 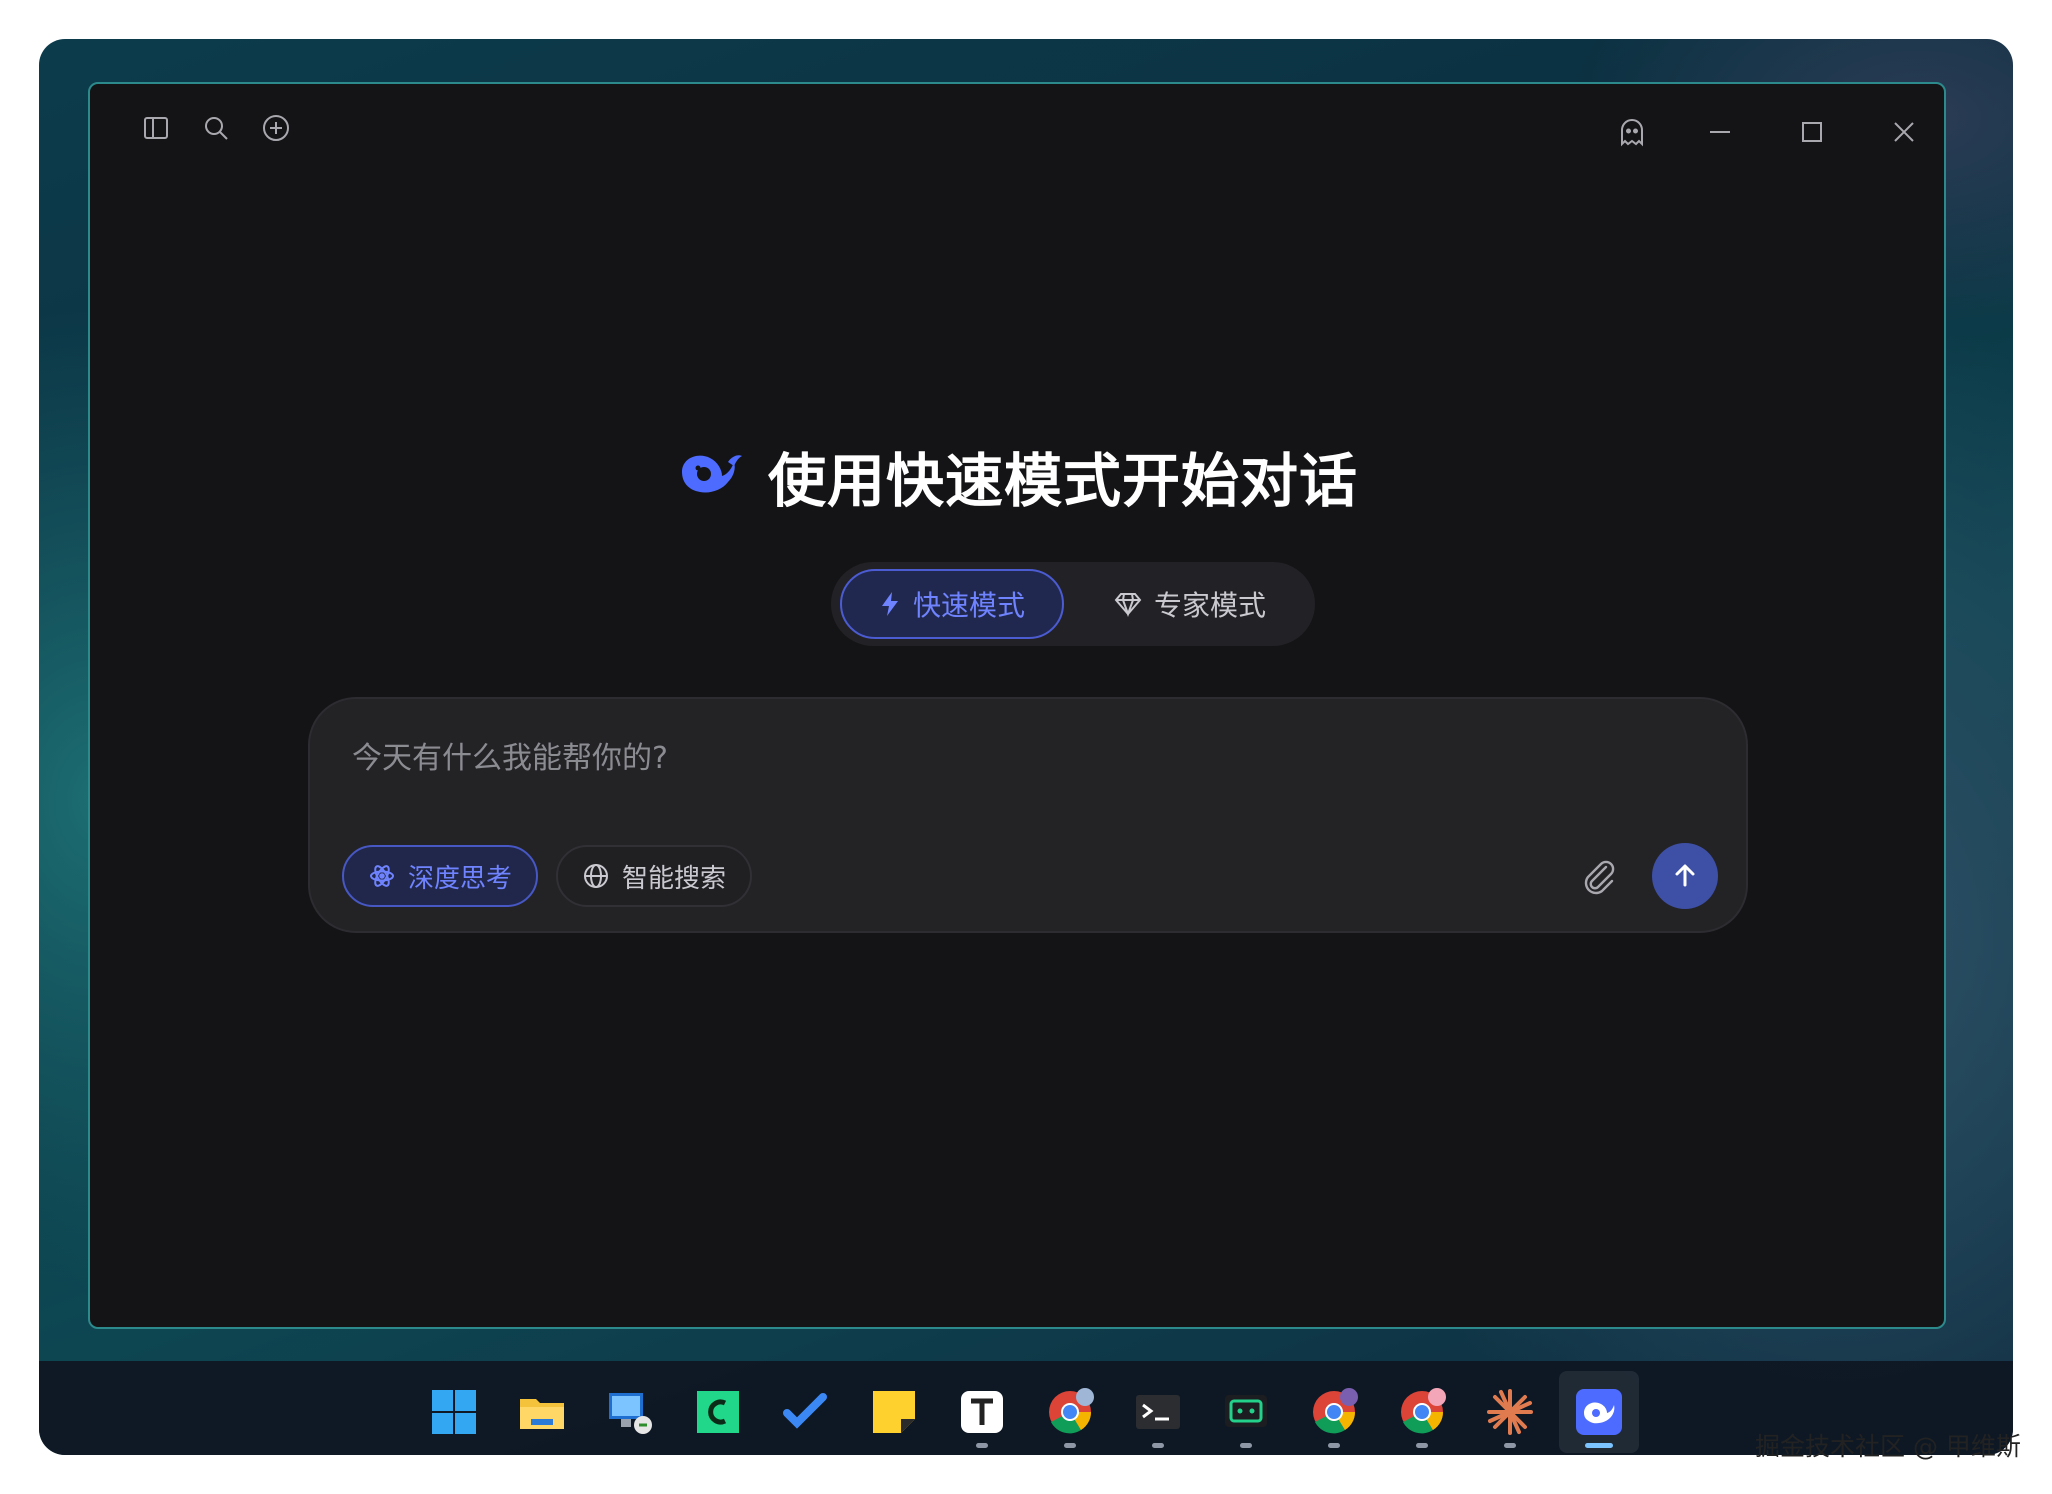 I want to click on smart-search-toggle: 智能搜索, so click(x=654, y=876).